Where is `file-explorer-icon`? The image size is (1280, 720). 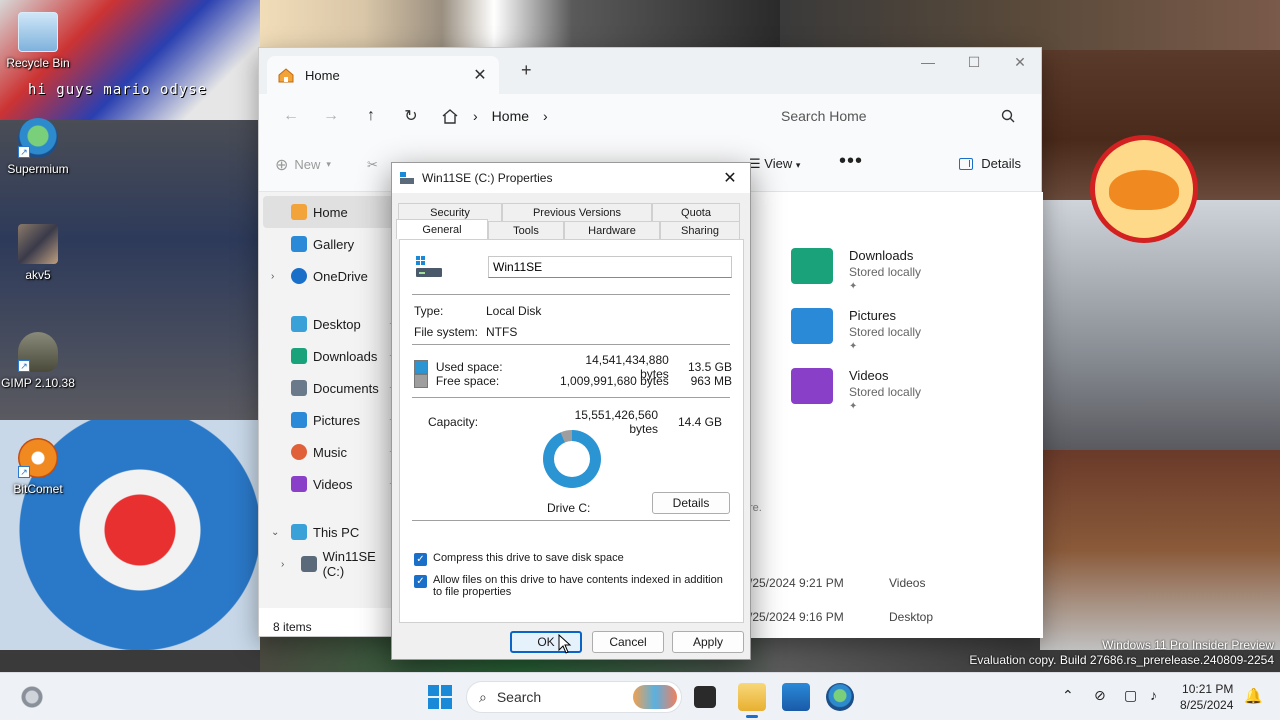 file-explorer-icon is located at coordinates (752, 700).